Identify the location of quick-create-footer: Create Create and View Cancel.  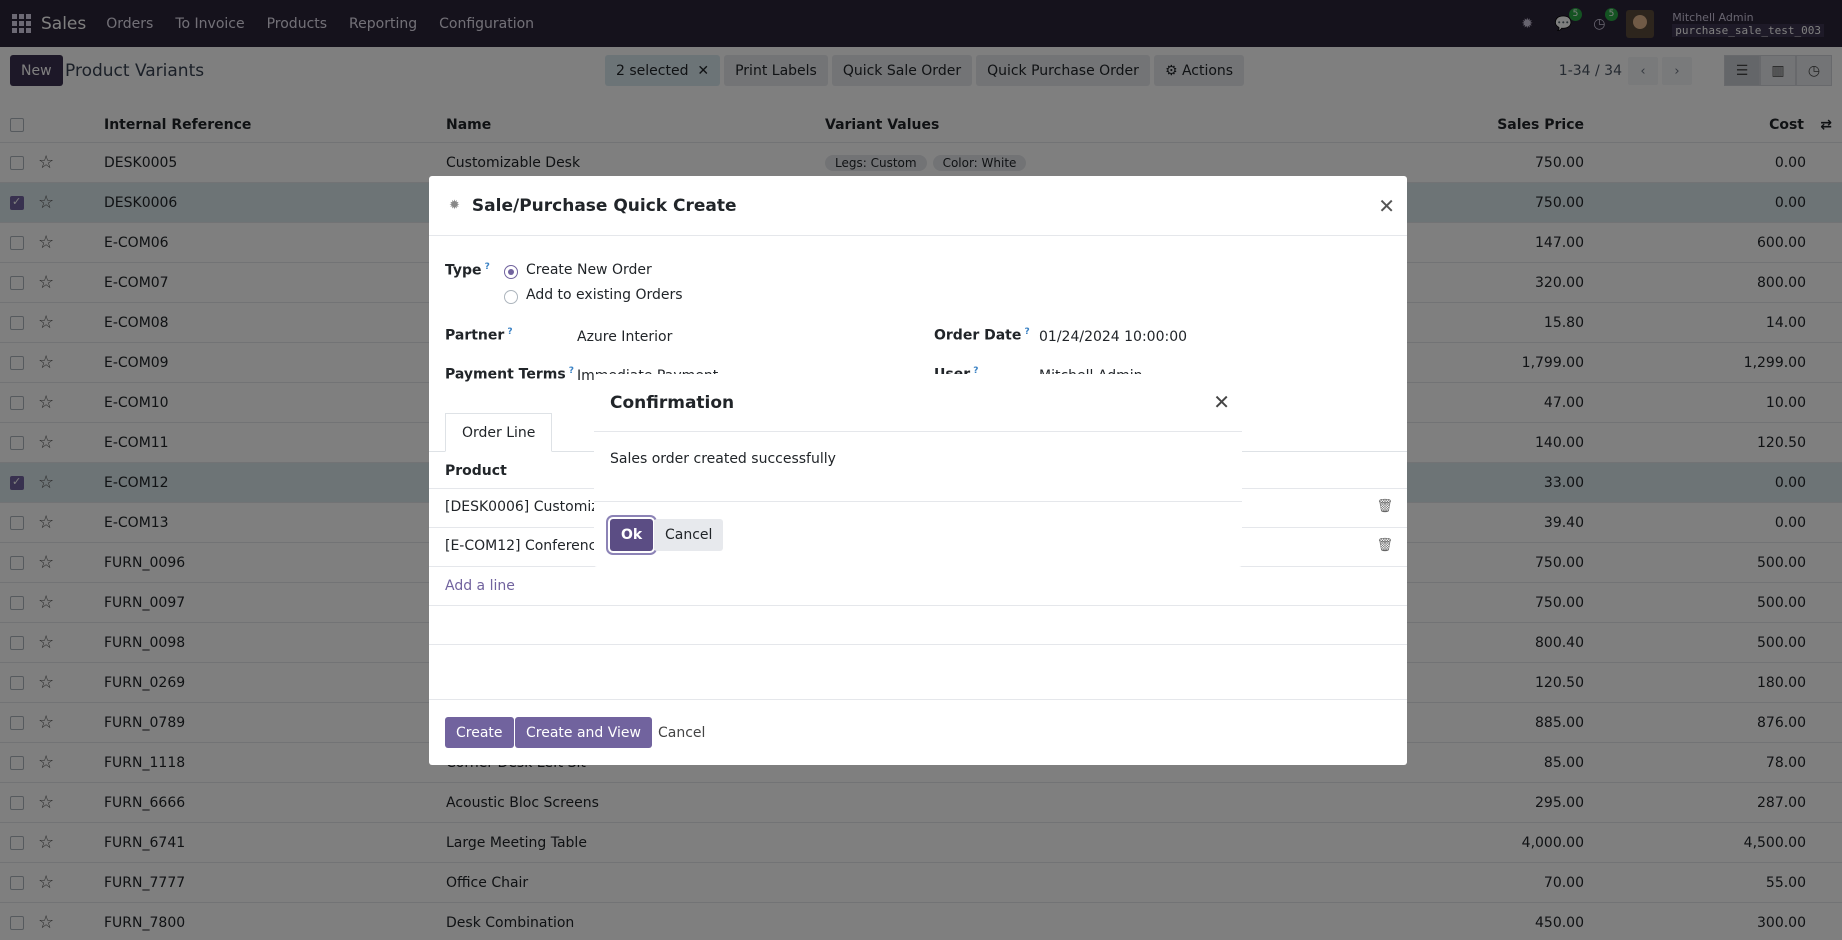
(918, 732).